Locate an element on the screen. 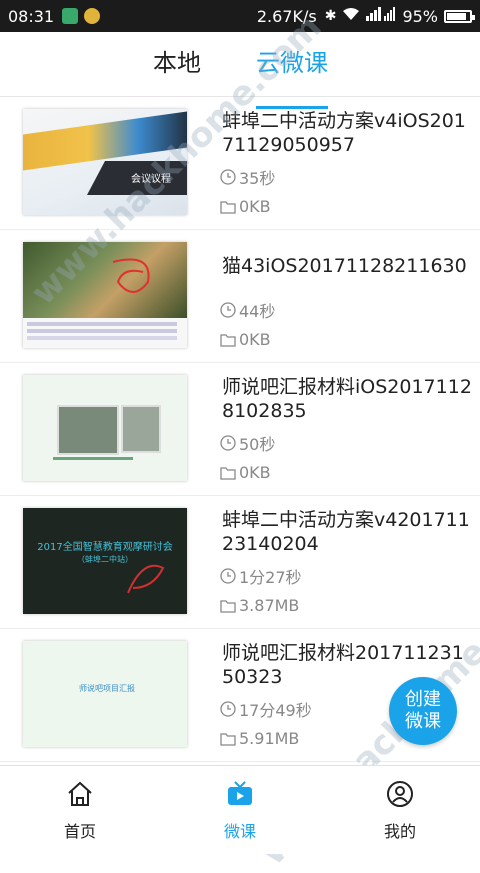 The width and height of the screenshot is (480, 873). course-thumbnail: 会议议程 is located at coordinates (105, 162).